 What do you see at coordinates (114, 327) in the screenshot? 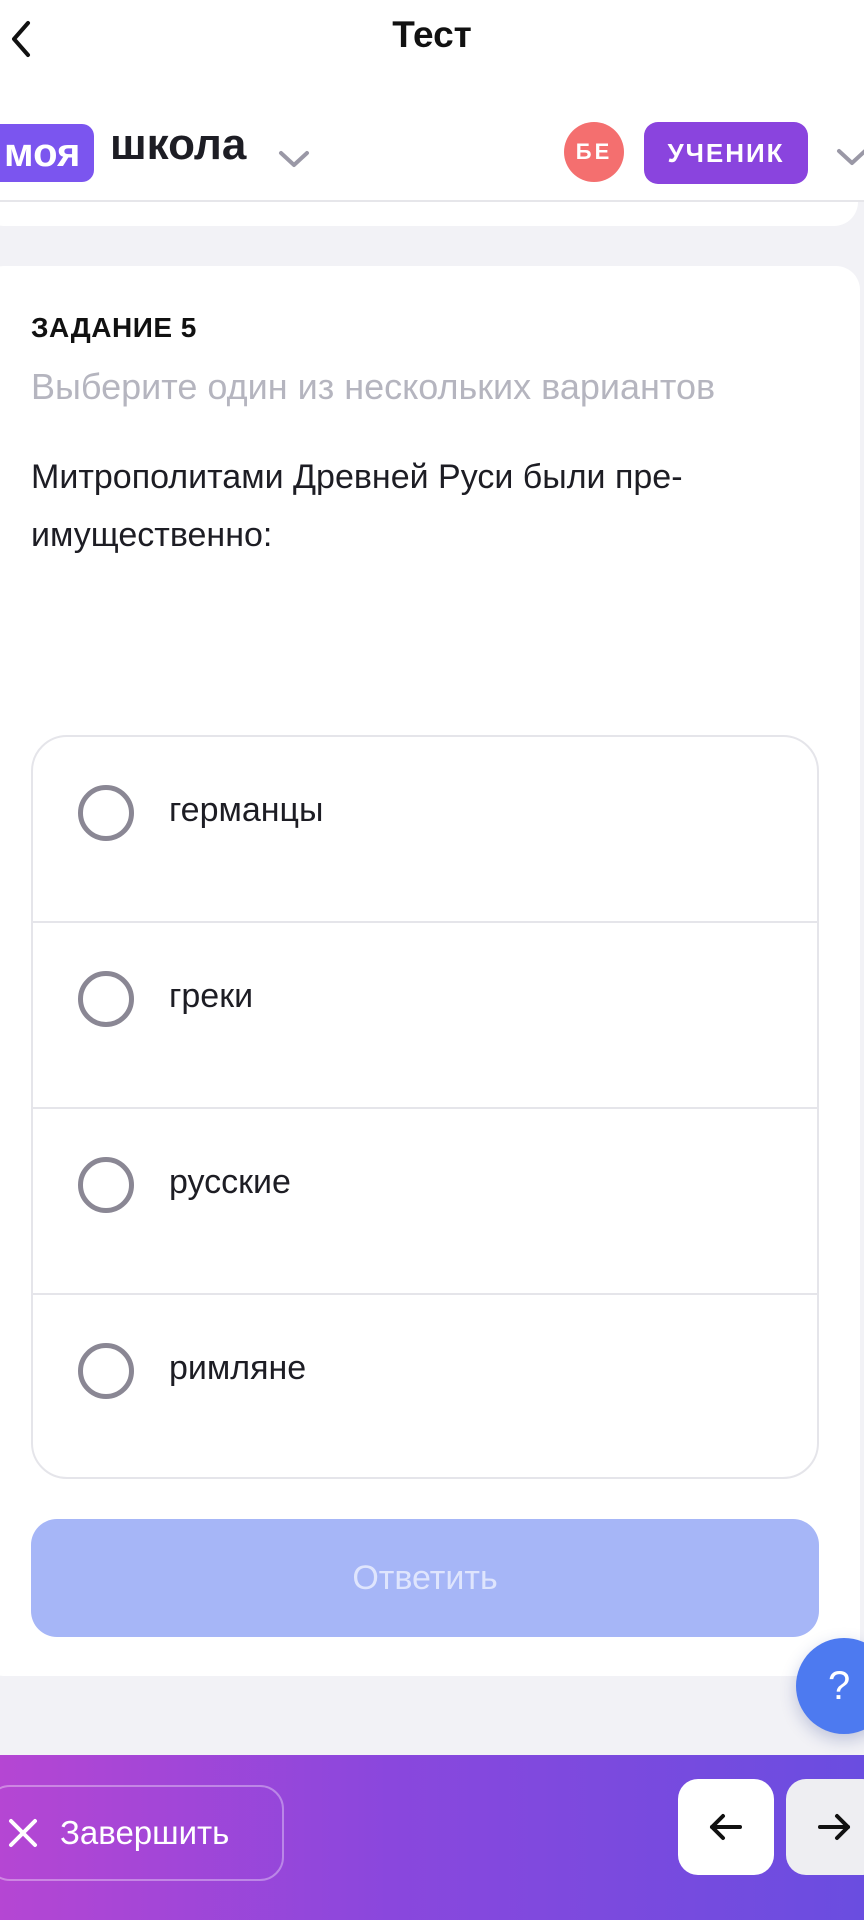
I see `task-number: ЗАДАНИЕ 5` at bounding box center [114, 327].